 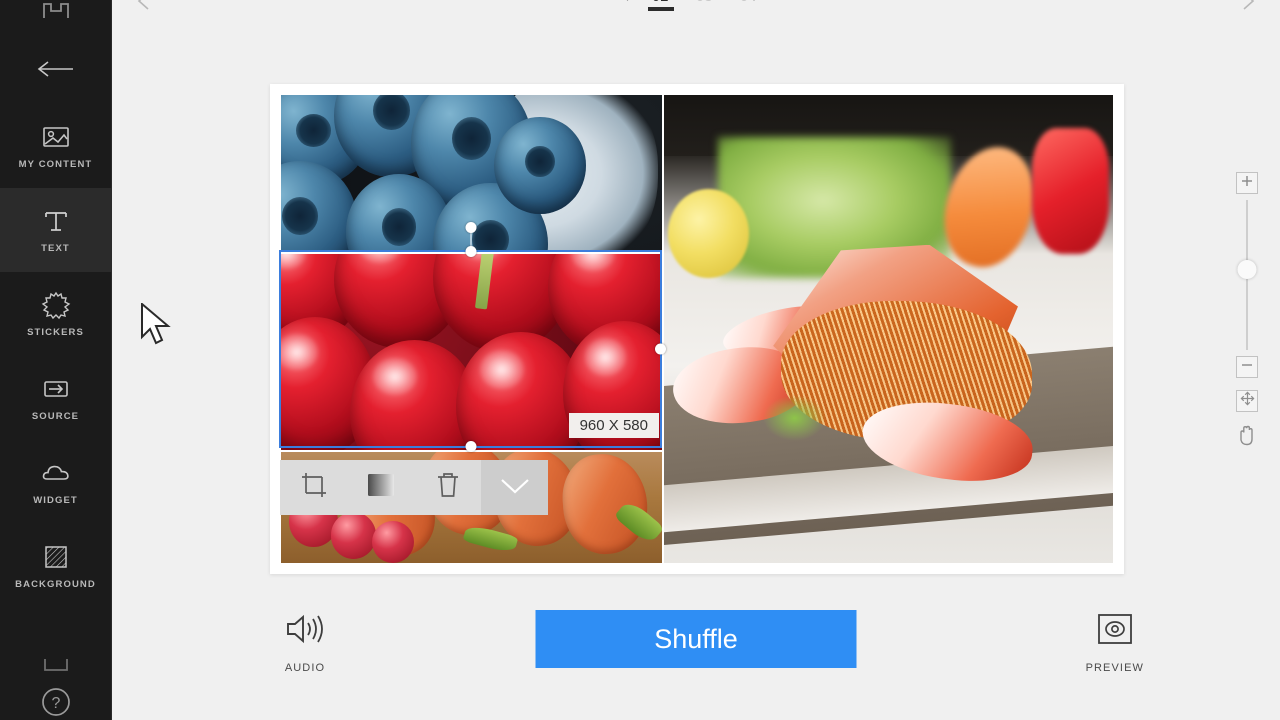 What do you see at coordinates (1114, 668) in the screenshot?
I see `preview-label: PREVIEW` at bounding box center [1114, 668].